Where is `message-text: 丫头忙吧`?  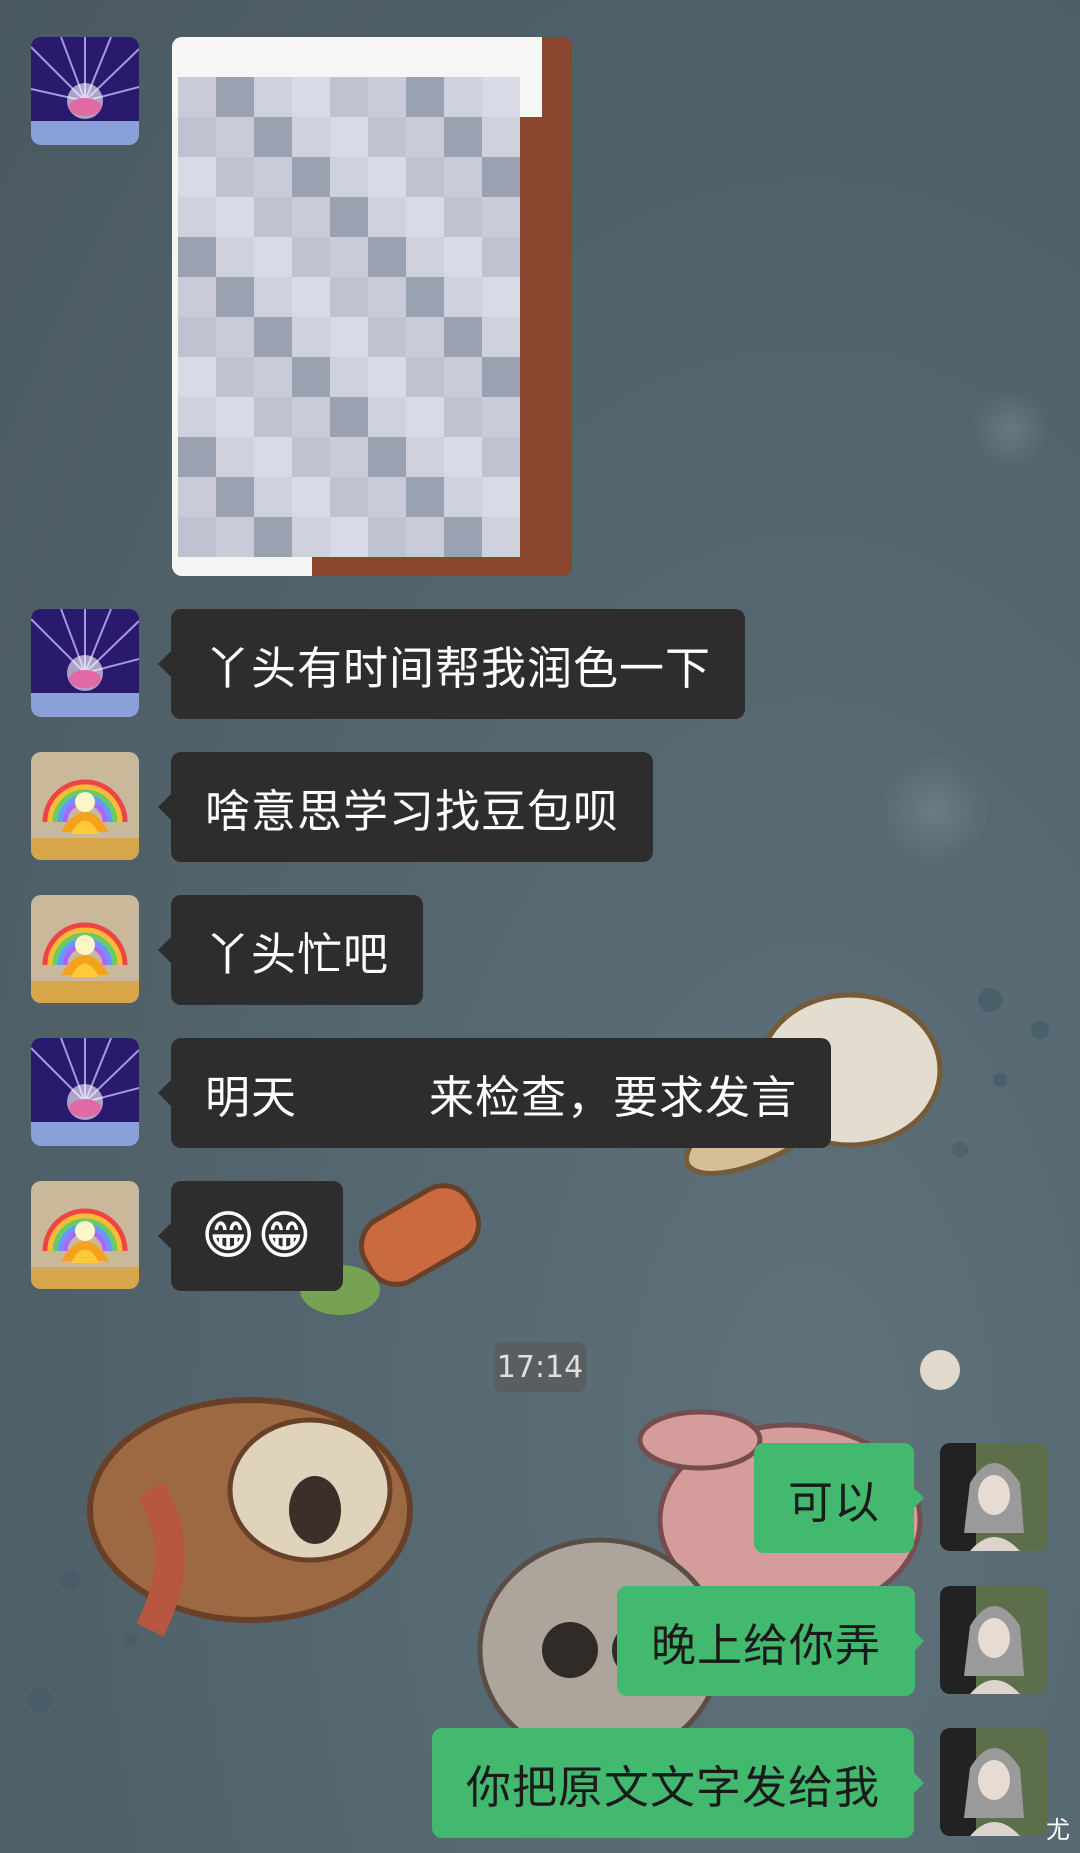
message-text: 丫头忙吧 is located at coordinates (297, 954).